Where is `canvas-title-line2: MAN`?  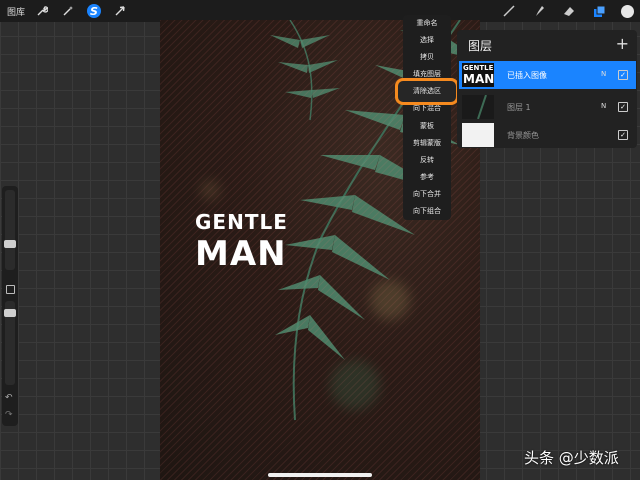 canvas-title-line2: MAN is located at coordinates (241, 254).